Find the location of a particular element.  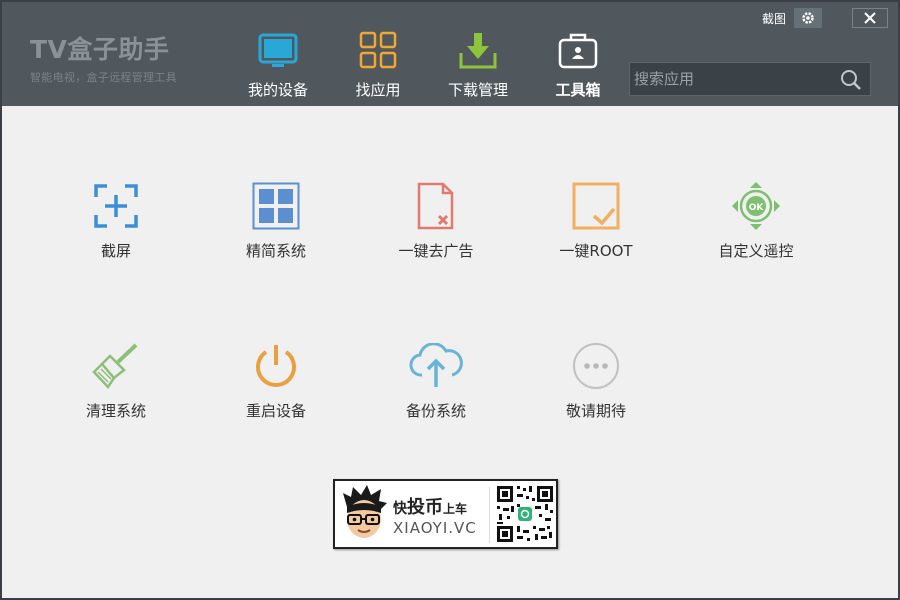

tool-screenshot: 截屏 is located at coordinates (116, 223).